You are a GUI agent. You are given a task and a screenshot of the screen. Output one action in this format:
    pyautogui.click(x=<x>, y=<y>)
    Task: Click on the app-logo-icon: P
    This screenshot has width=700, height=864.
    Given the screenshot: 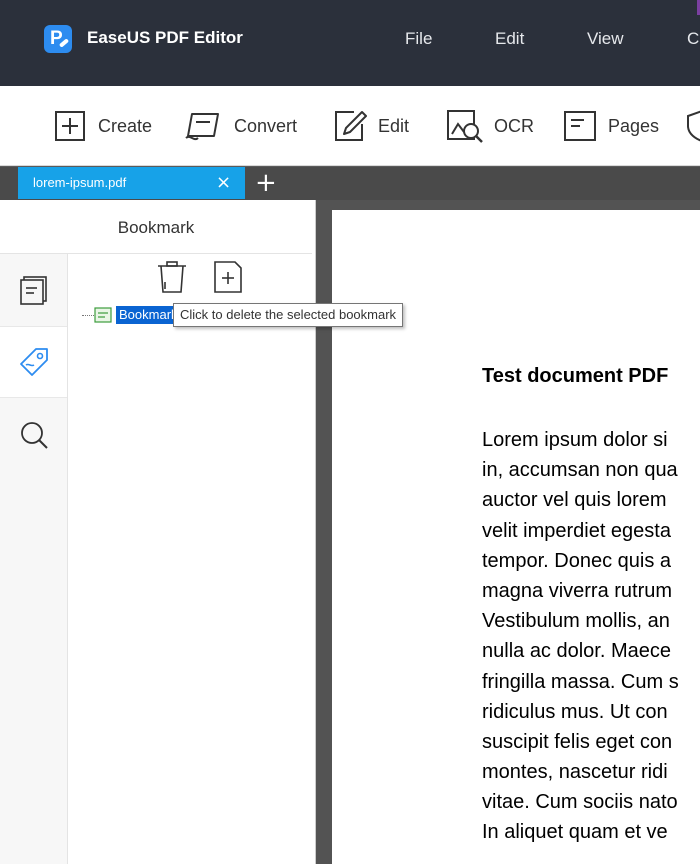 What is the action you would take?
    pyautogui.click(x=58, y=39)
    